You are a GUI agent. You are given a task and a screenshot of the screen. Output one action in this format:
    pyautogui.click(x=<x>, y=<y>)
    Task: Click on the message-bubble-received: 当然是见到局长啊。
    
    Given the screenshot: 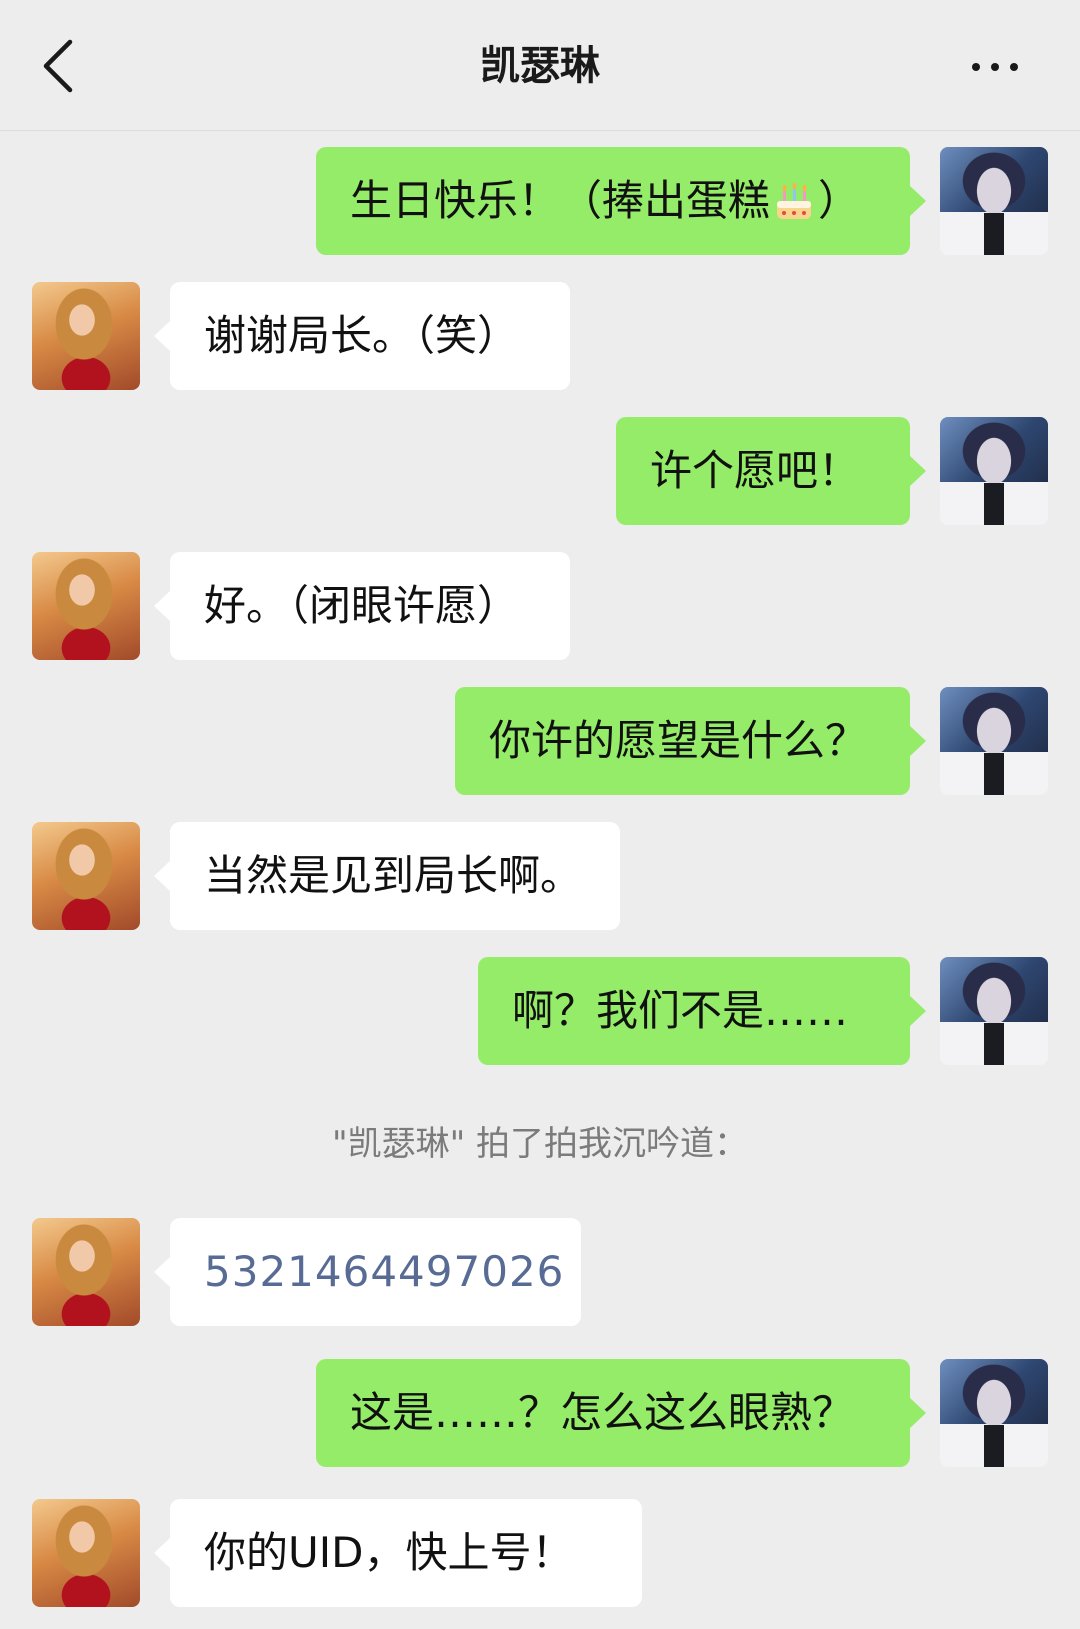 What is the action you would take?
    pyautogui.click(x=387, y=876)
    